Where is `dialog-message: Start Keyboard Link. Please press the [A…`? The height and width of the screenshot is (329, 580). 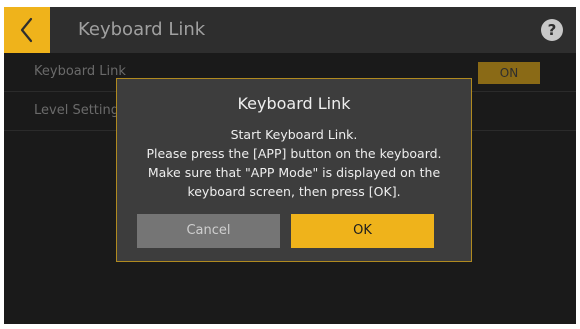
dialog-message: Start Keyboard Link. Please press the [A… is located at coordinates (294, 163).